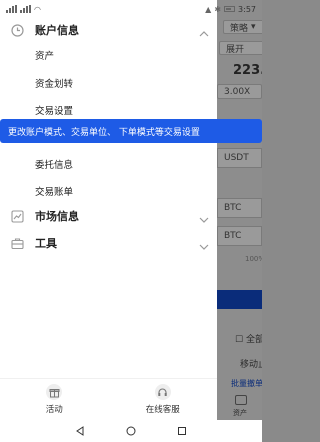 The width and height of the screenshot is (320, 442). Describe the element at coordinates (247, 70) in the screenshot. I see `price-value: 223.5` at that location.